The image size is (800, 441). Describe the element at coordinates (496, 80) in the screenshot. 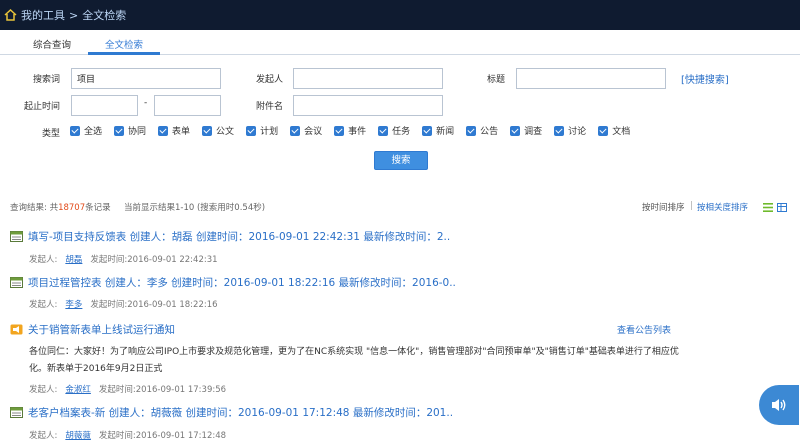

I see `title-label: 标题` at that location.